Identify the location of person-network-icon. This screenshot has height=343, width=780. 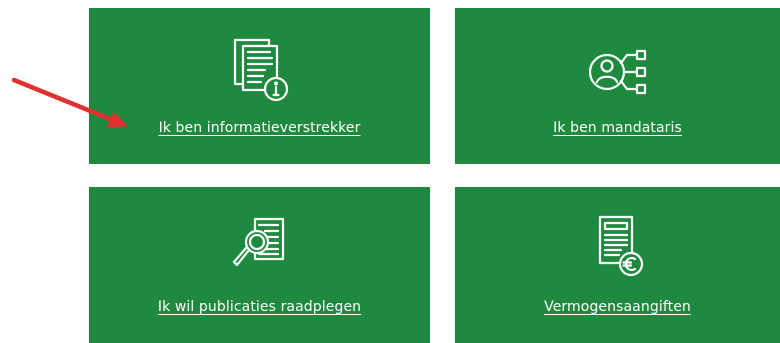
(618, 70).